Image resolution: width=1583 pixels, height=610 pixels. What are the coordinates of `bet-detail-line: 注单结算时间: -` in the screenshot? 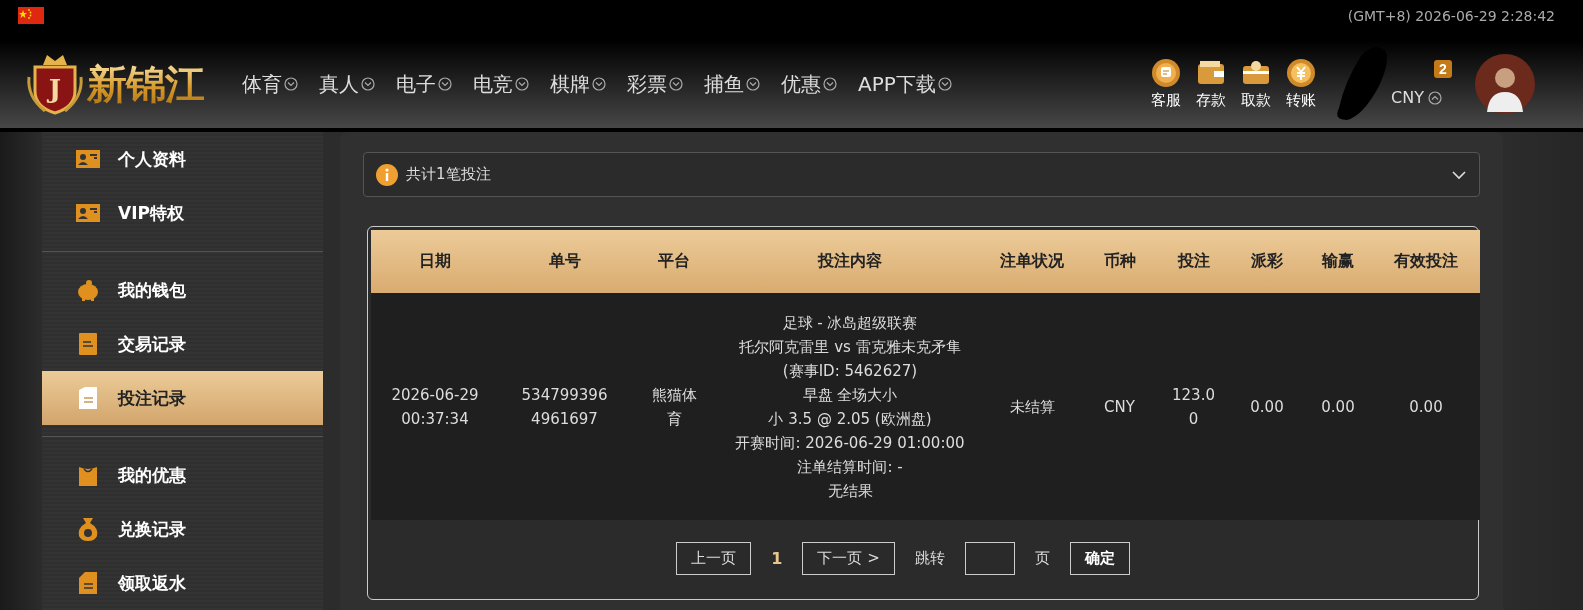 It's located at (850, 467).